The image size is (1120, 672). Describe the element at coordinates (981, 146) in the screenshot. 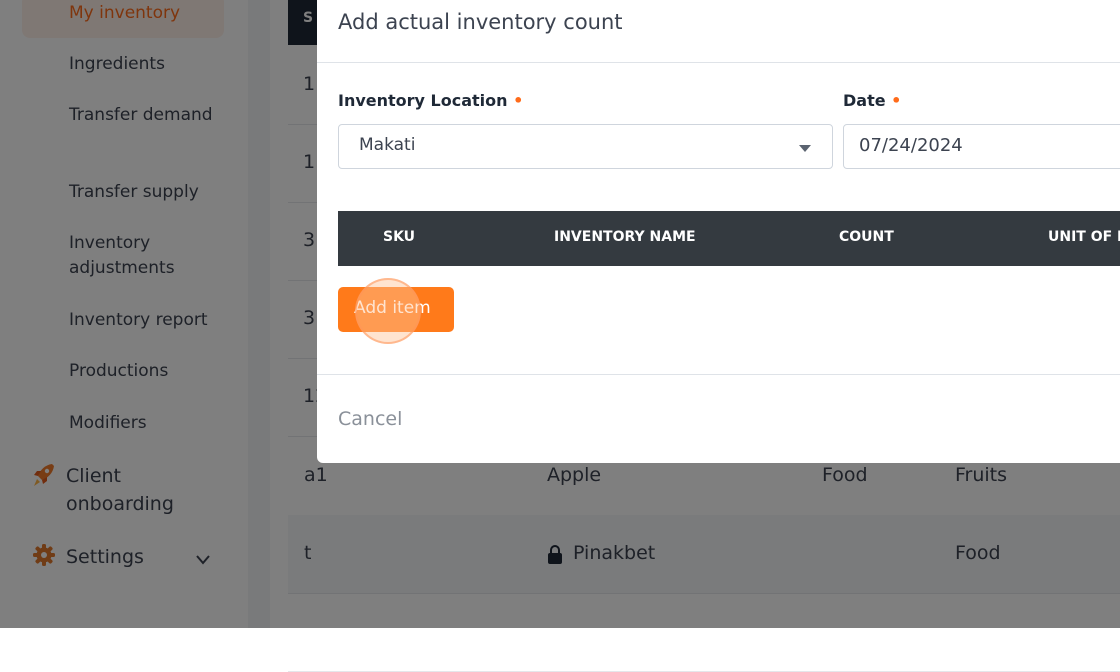

I see `date-input: 07/24/2024` at that location.